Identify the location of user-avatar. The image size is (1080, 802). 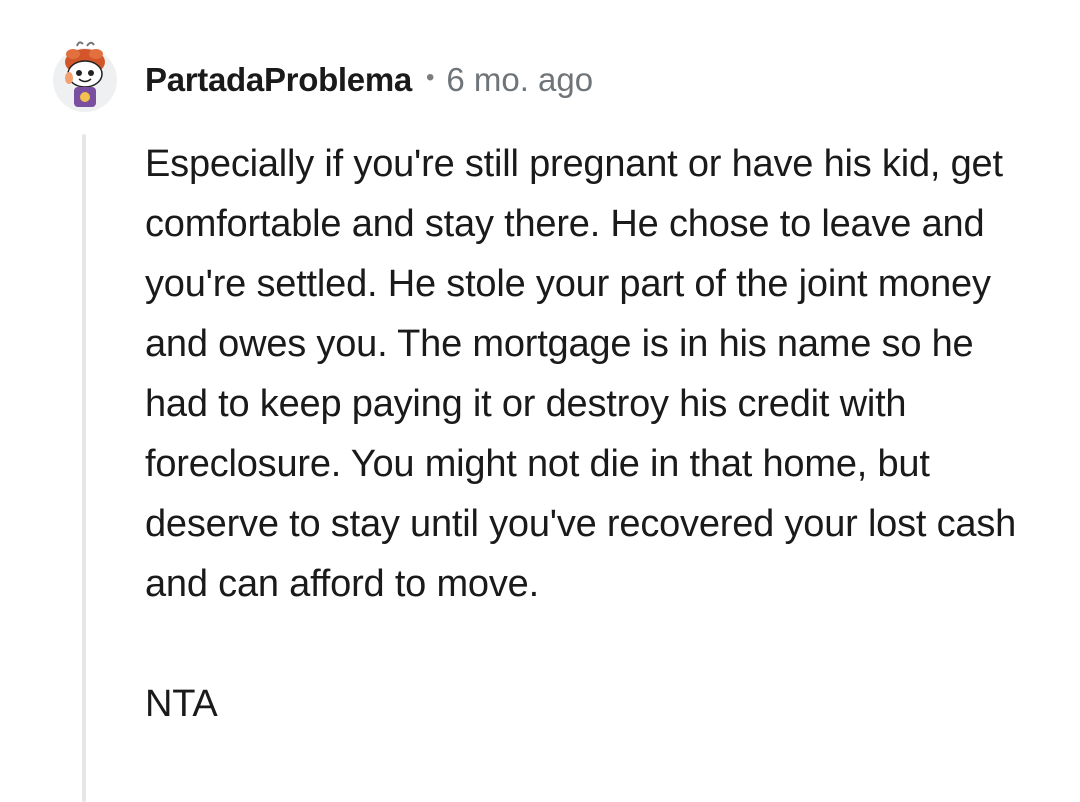
(85, 76).